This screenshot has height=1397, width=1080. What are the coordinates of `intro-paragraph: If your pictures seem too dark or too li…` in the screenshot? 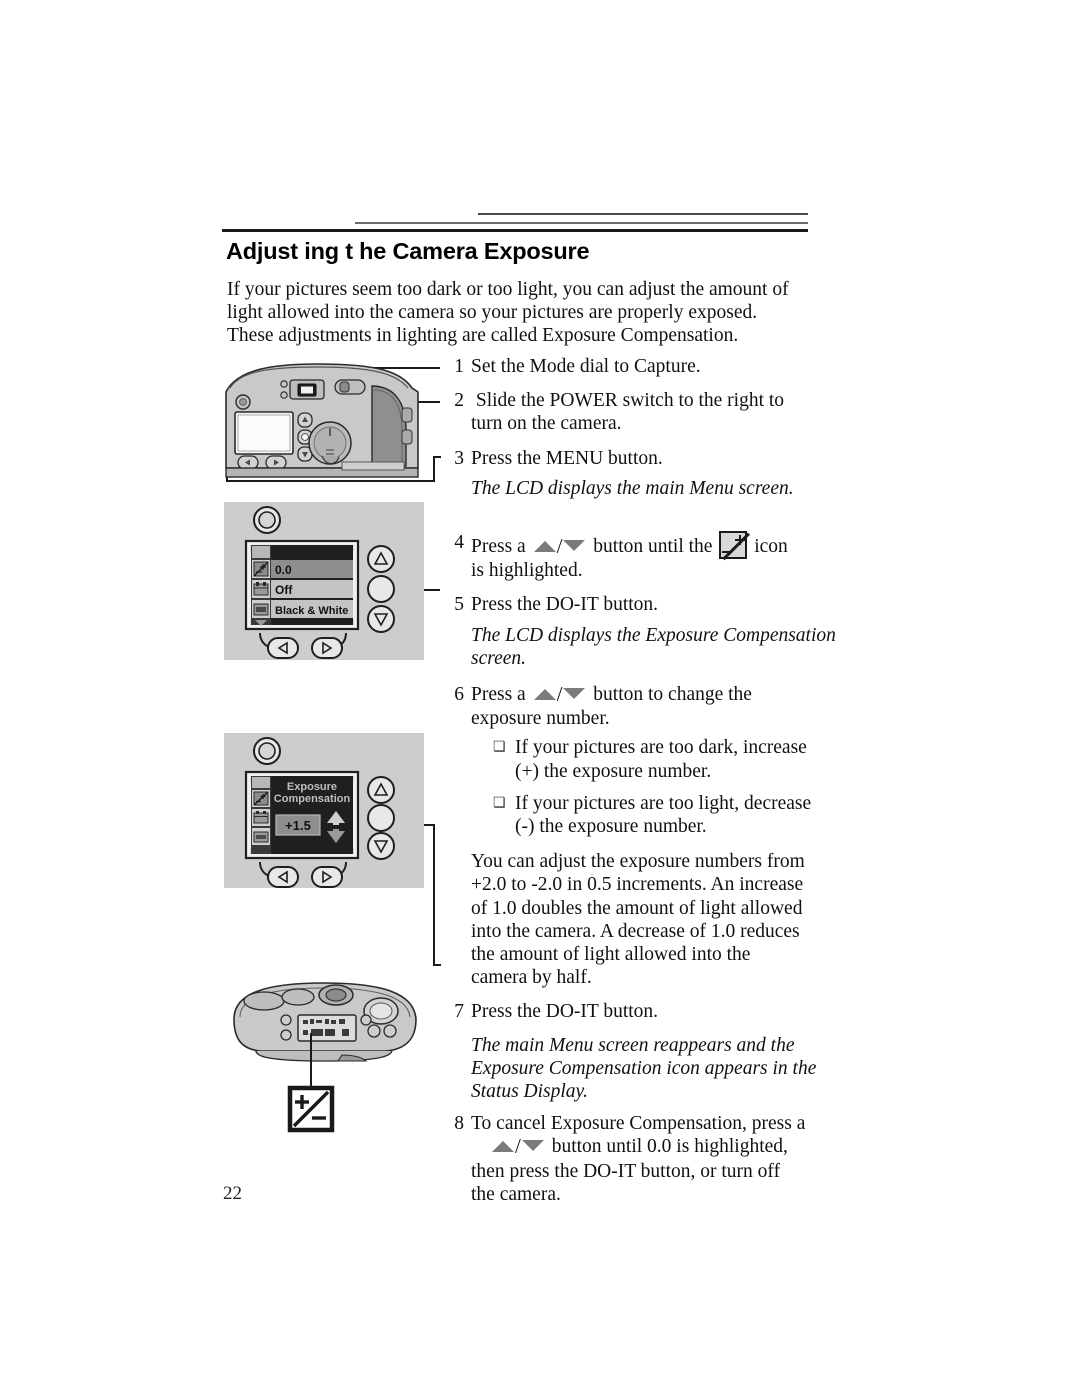 It's located at (512, 313).